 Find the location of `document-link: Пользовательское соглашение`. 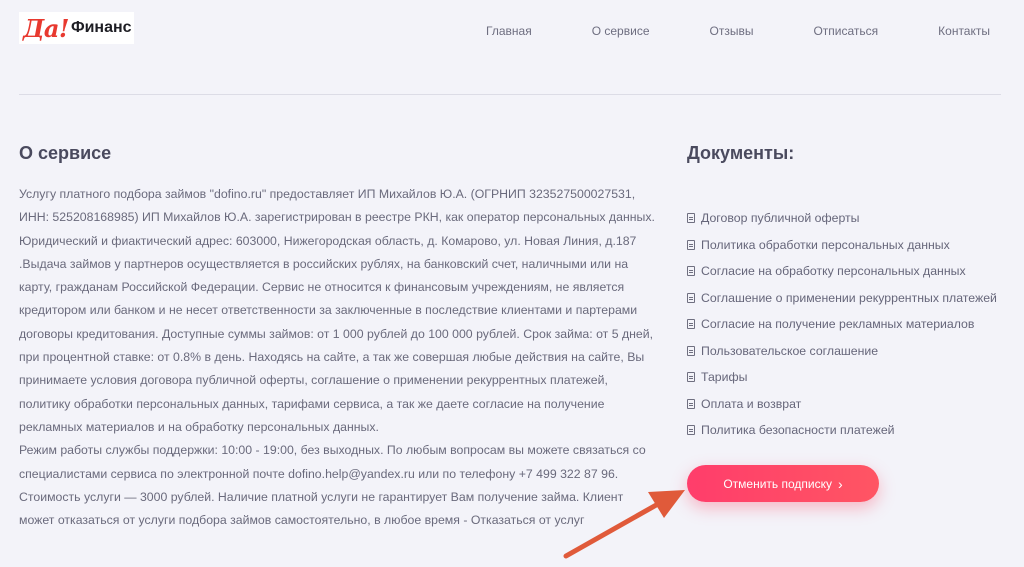

document-link: Пользовательское соглашение is located at coordinates (842, 351).